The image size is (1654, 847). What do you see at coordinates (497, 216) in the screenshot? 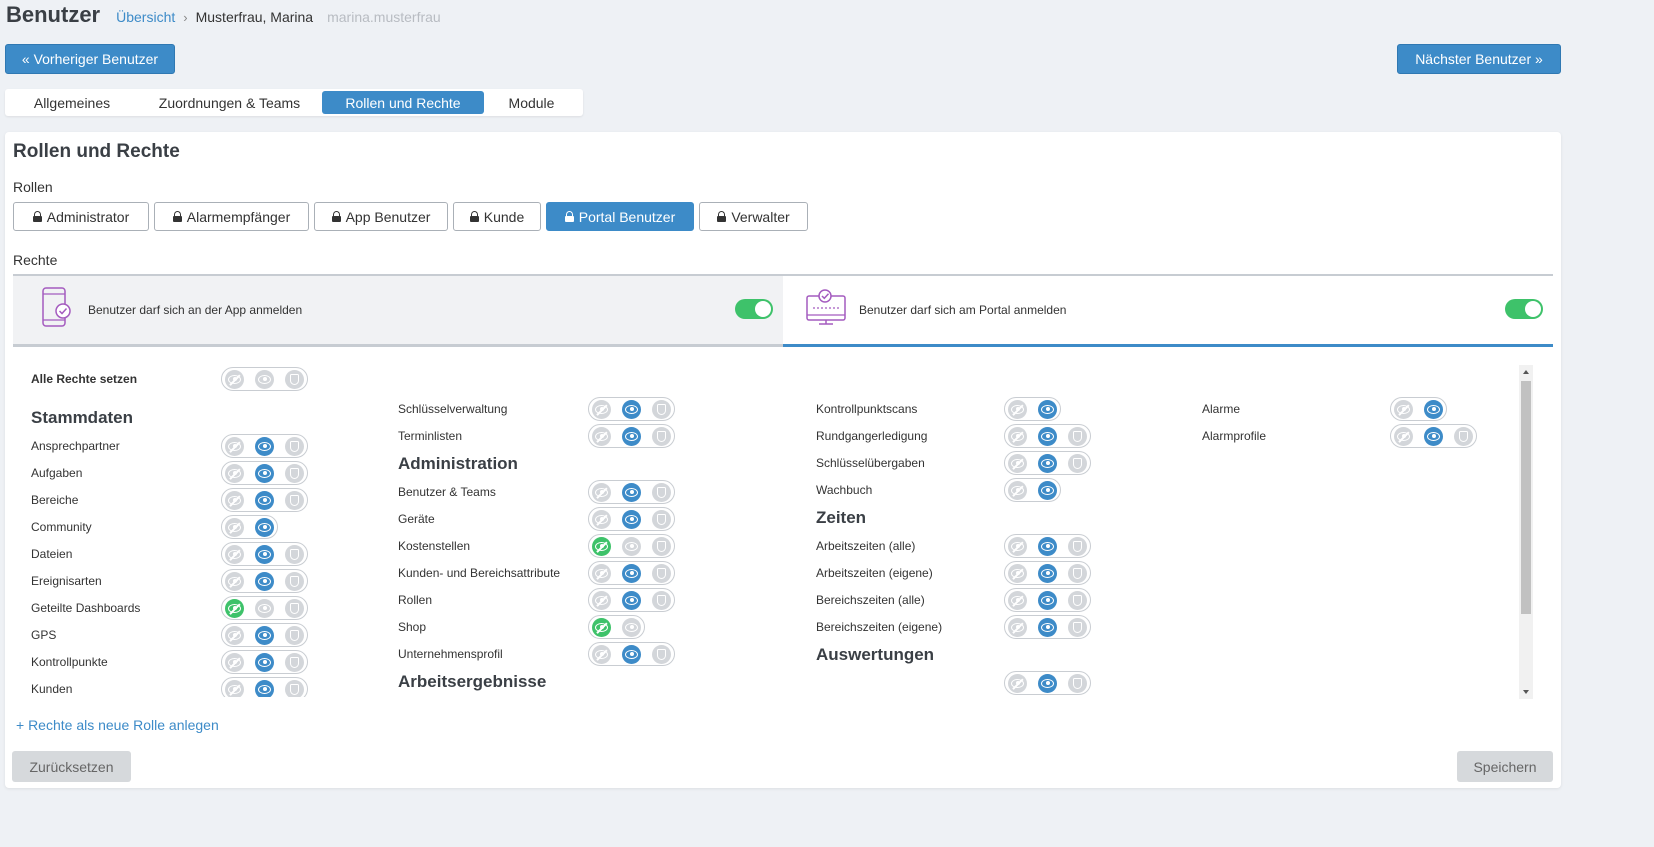
I see `role-kunde: Kunde` at bounding box center [497, 216].